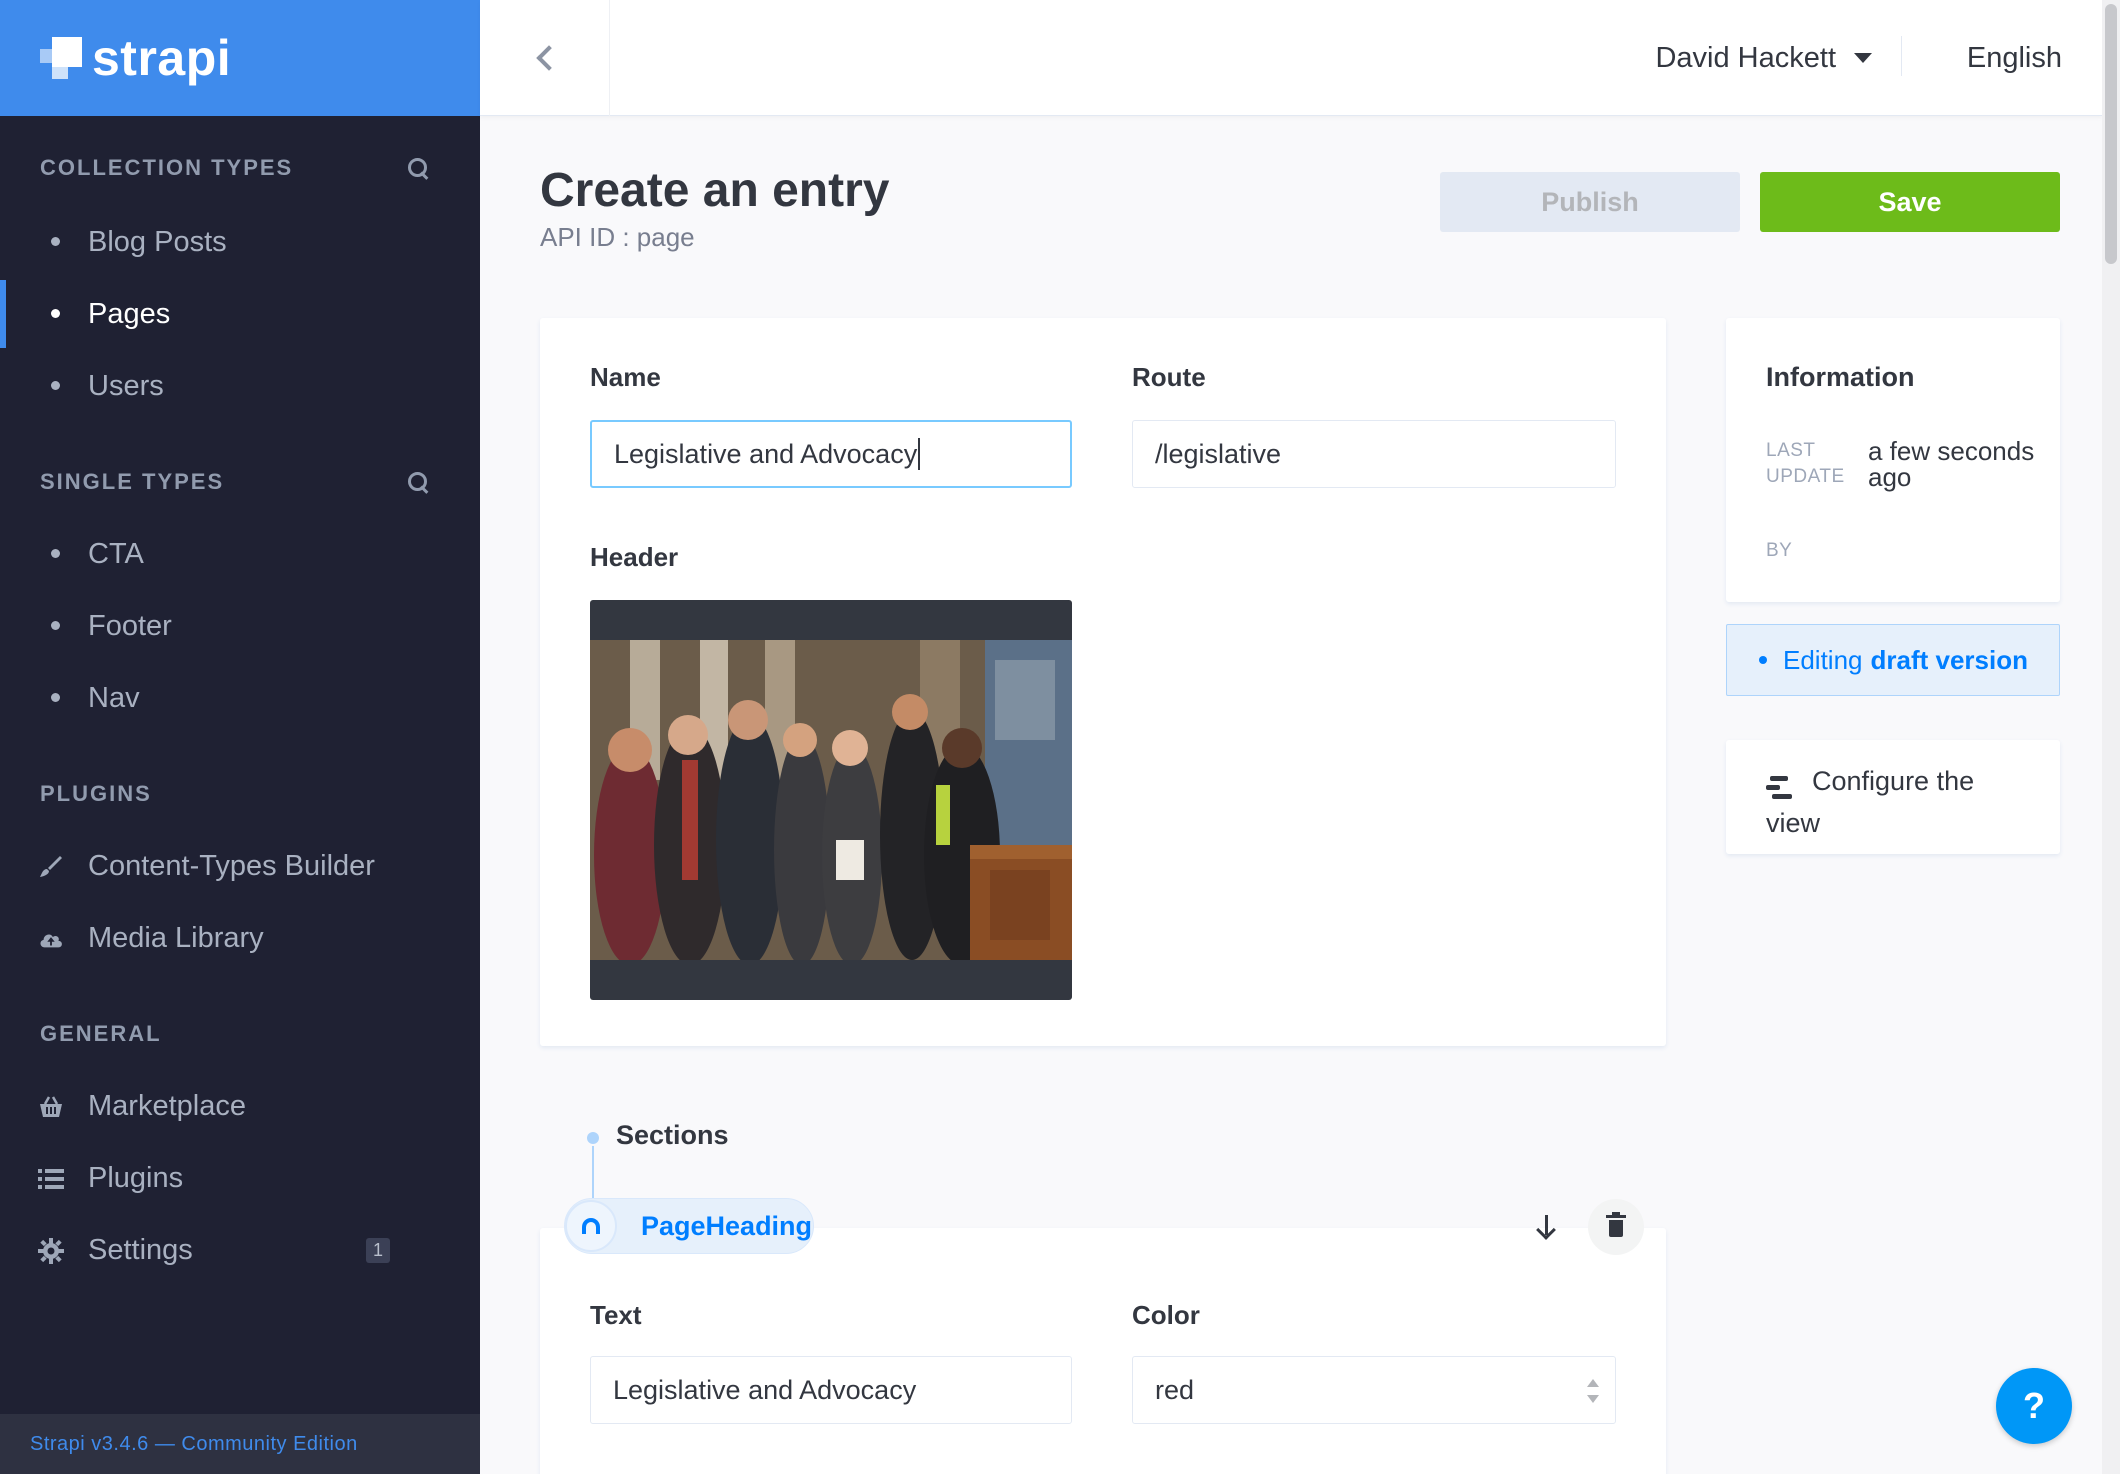 The image size is (2120, 1474). What do you see at coordinates (591, 1226) in the screenshot?
I see `headphones-icon` at bounding box center [591, 1226].